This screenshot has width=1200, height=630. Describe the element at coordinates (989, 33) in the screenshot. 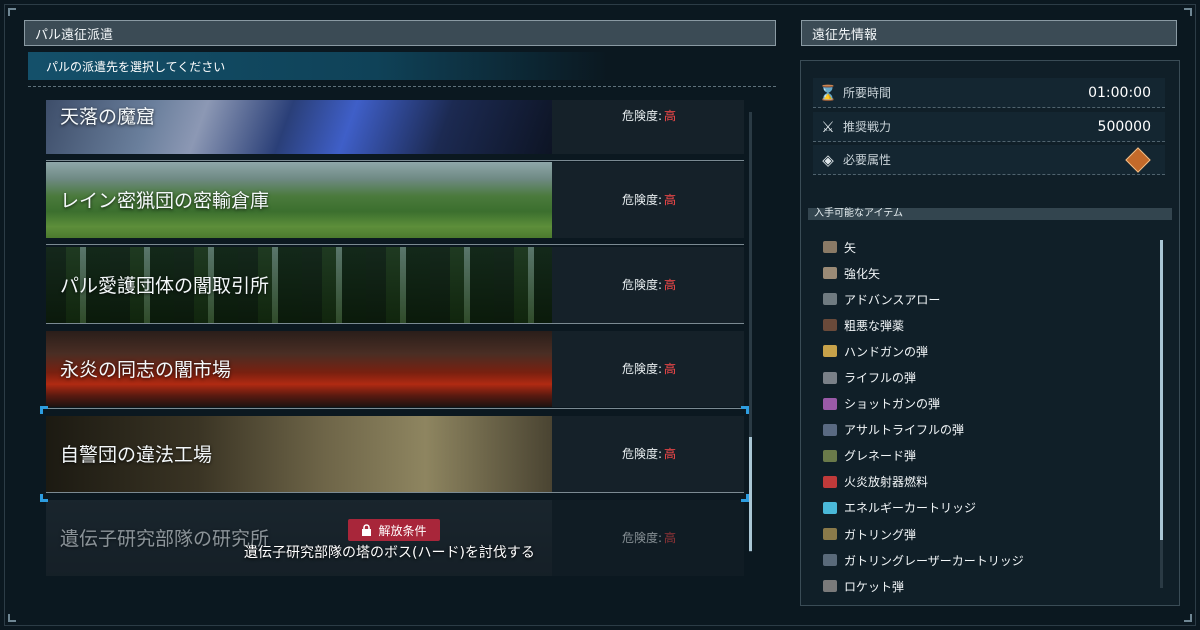

I see `destination-info-header: 遠征先情報` at that location.